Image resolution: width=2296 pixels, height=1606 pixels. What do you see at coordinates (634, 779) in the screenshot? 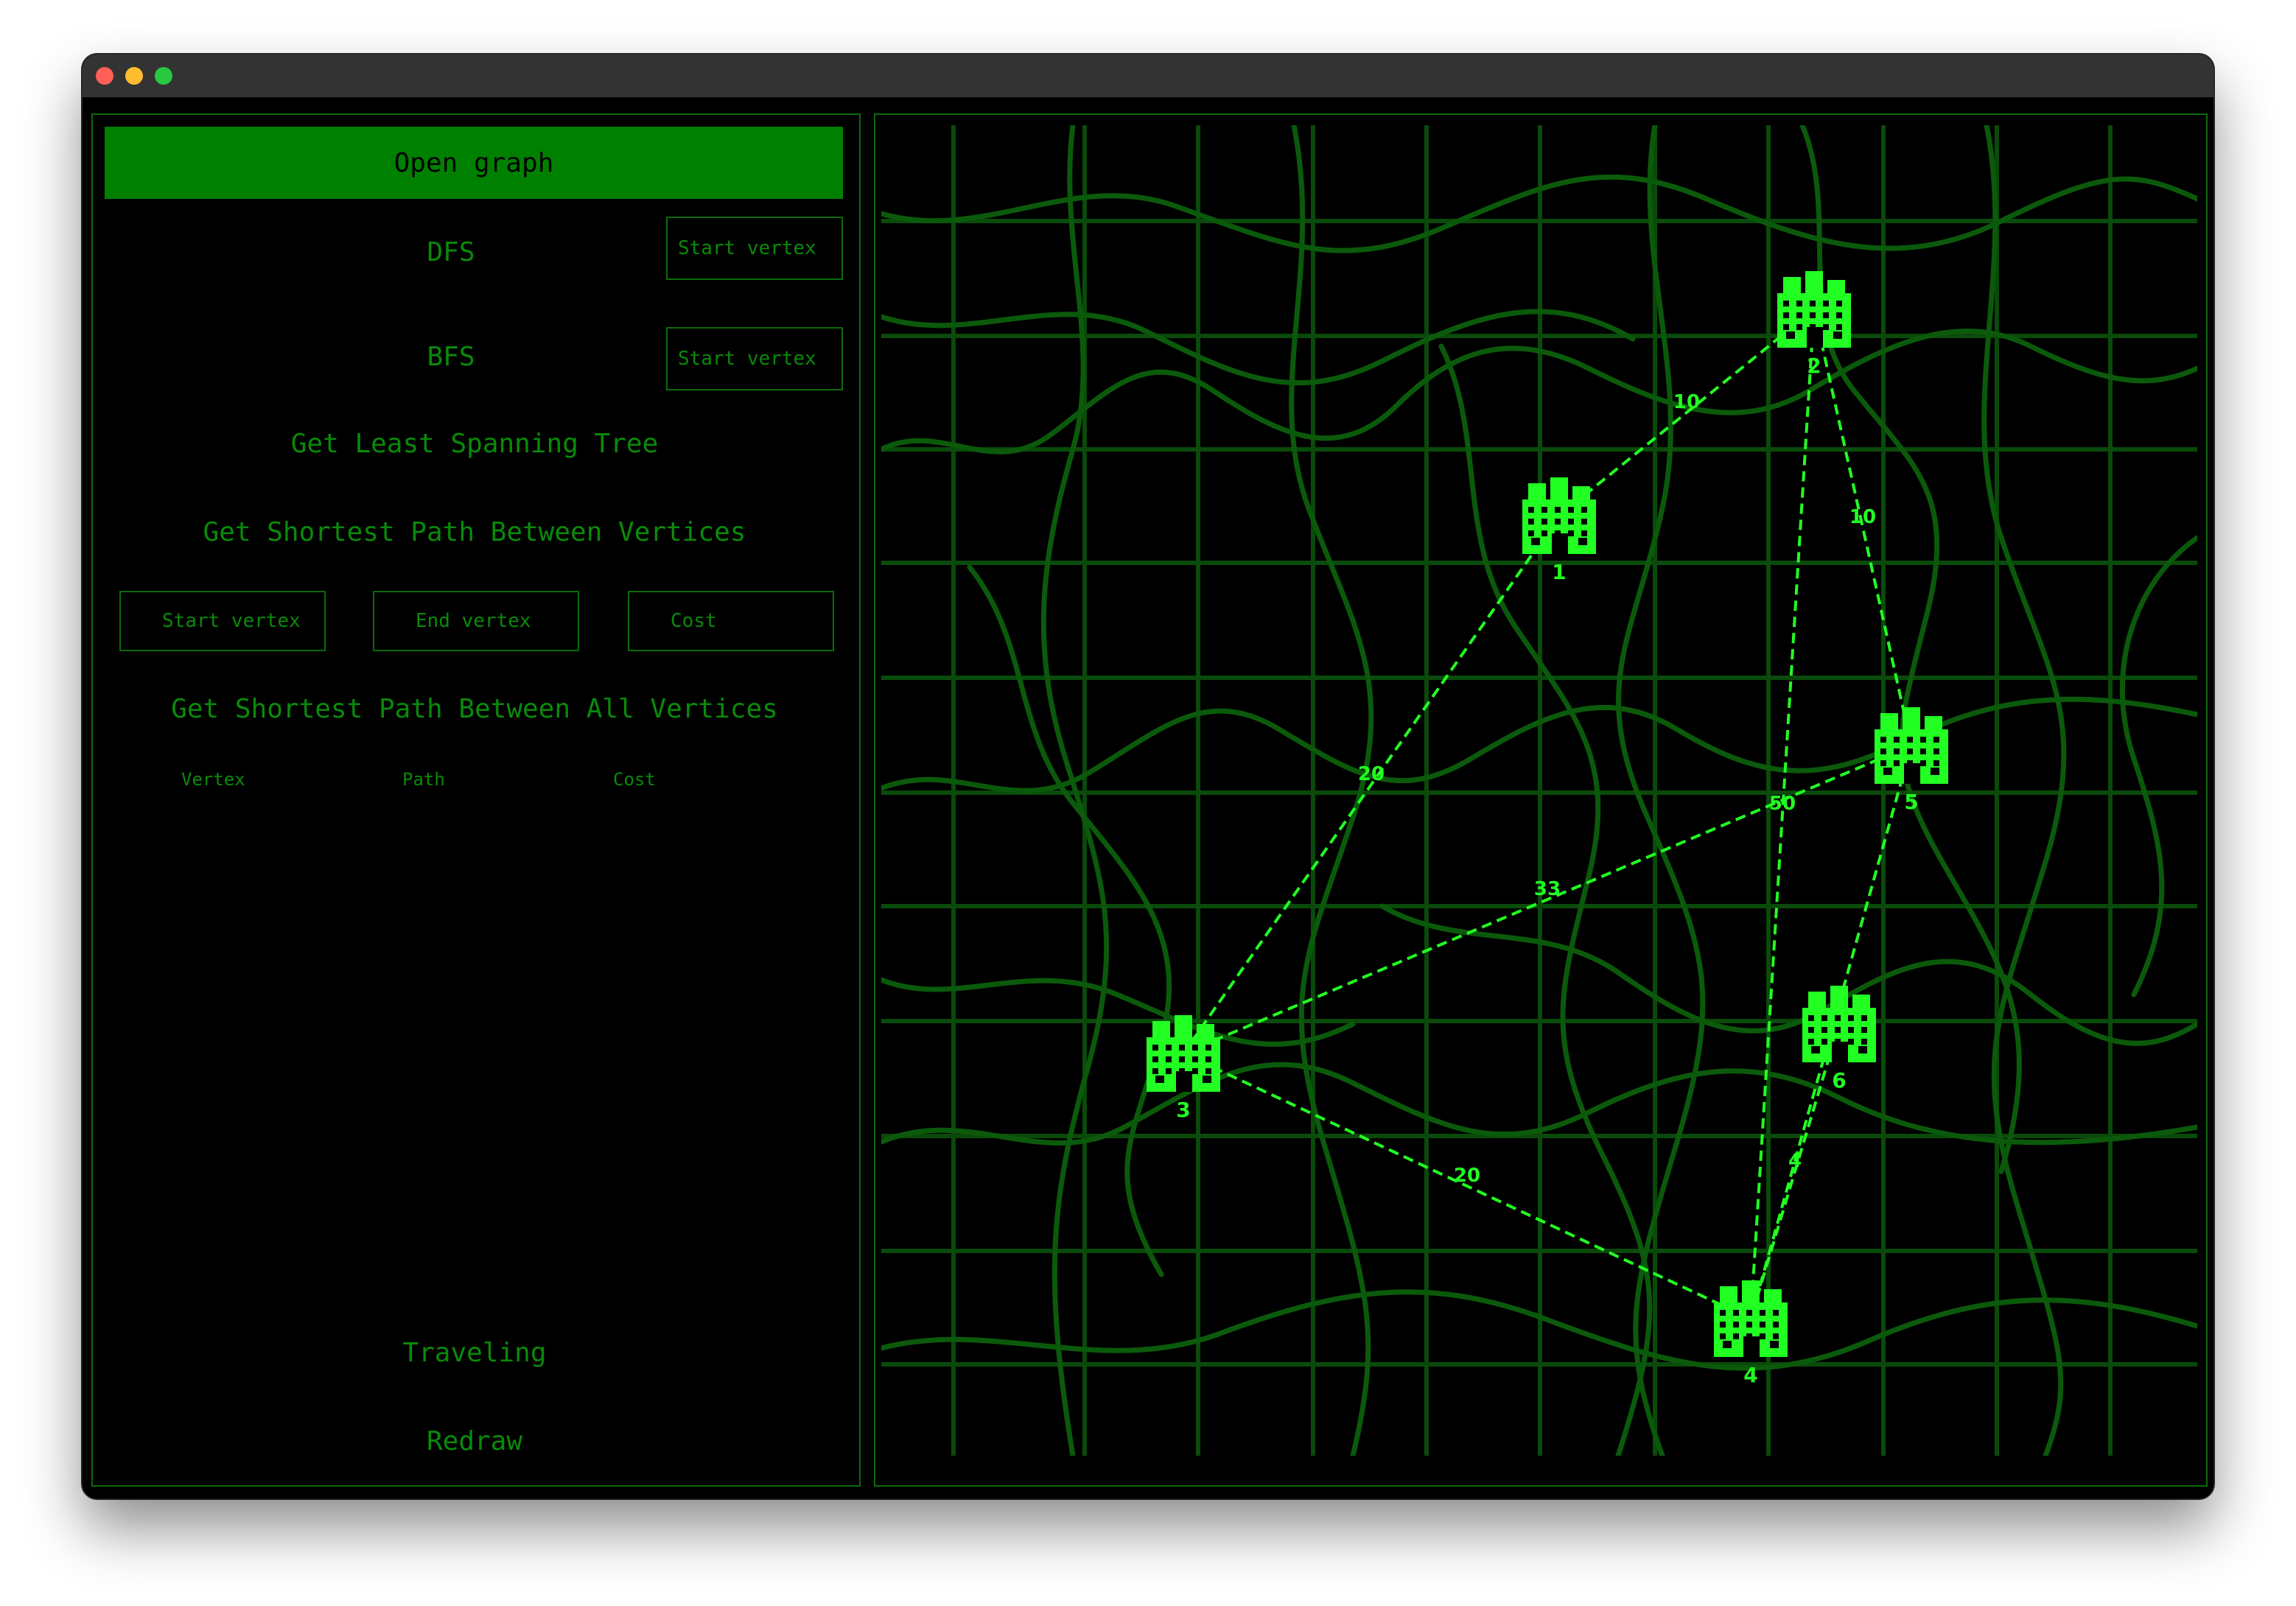
I see `table-header-cost: Cost` at bounding box center [634, 779].